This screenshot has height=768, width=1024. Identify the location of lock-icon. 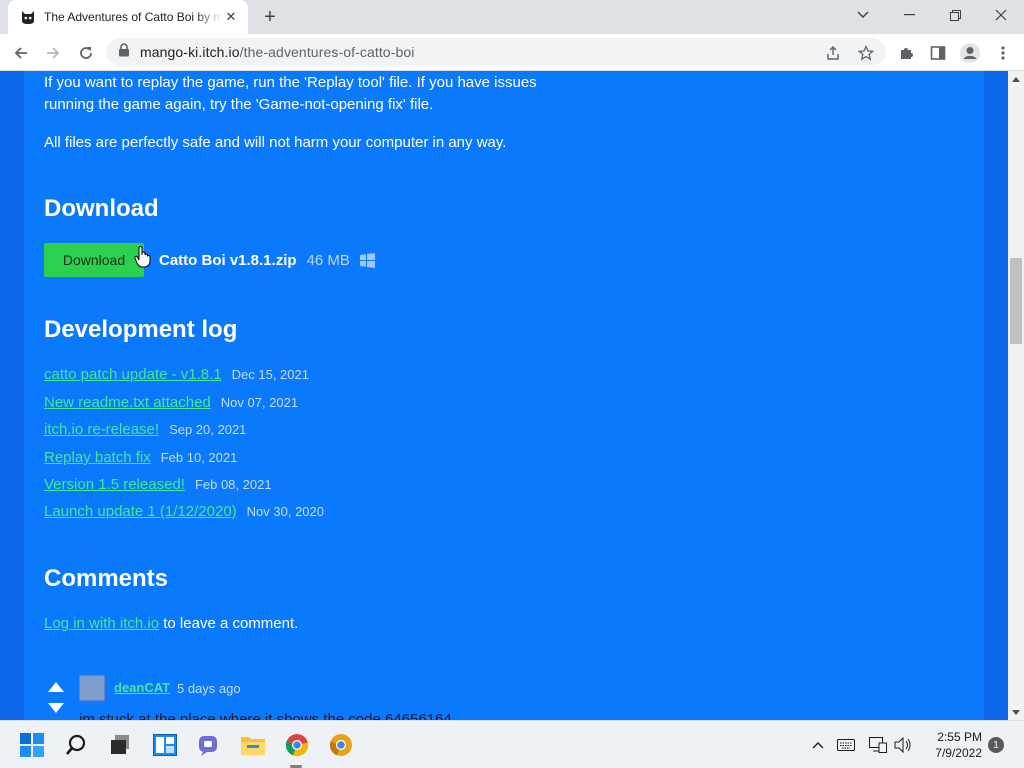
(124, 52).